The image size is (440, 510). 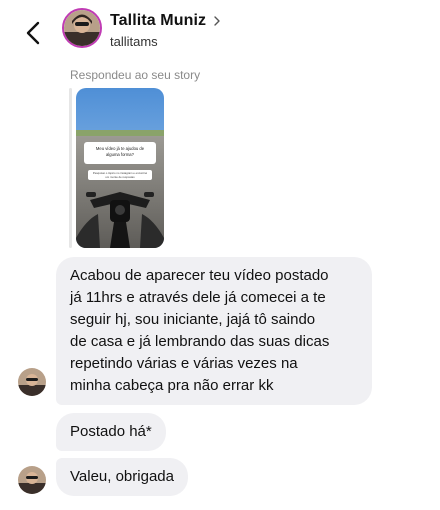 I want to click on message-line: Acabou de aparecer teu vídeo postado, so click(x=199, y=275).